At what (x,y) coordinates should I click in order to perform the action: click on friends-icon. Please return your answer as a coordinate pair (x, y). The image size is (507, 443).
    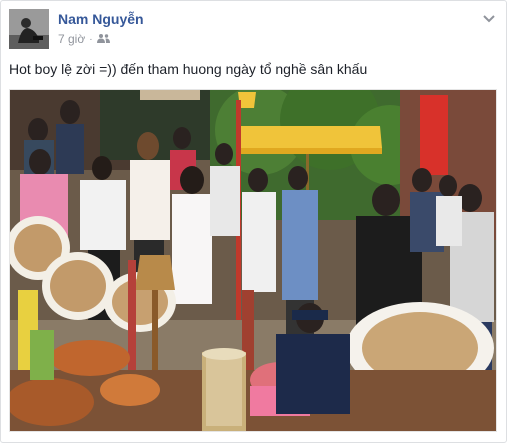
    Looking at the image, I should click on (103, 39).